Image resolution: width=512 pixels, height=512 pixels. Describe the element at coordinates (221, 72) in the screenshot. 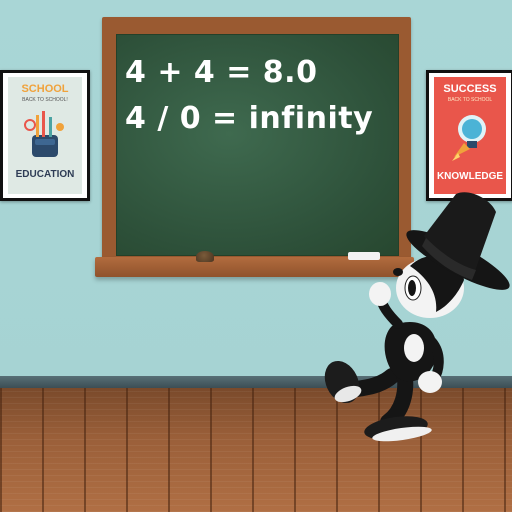

I see `equation-line-1: 4 + 4 = 8.0` at that location.